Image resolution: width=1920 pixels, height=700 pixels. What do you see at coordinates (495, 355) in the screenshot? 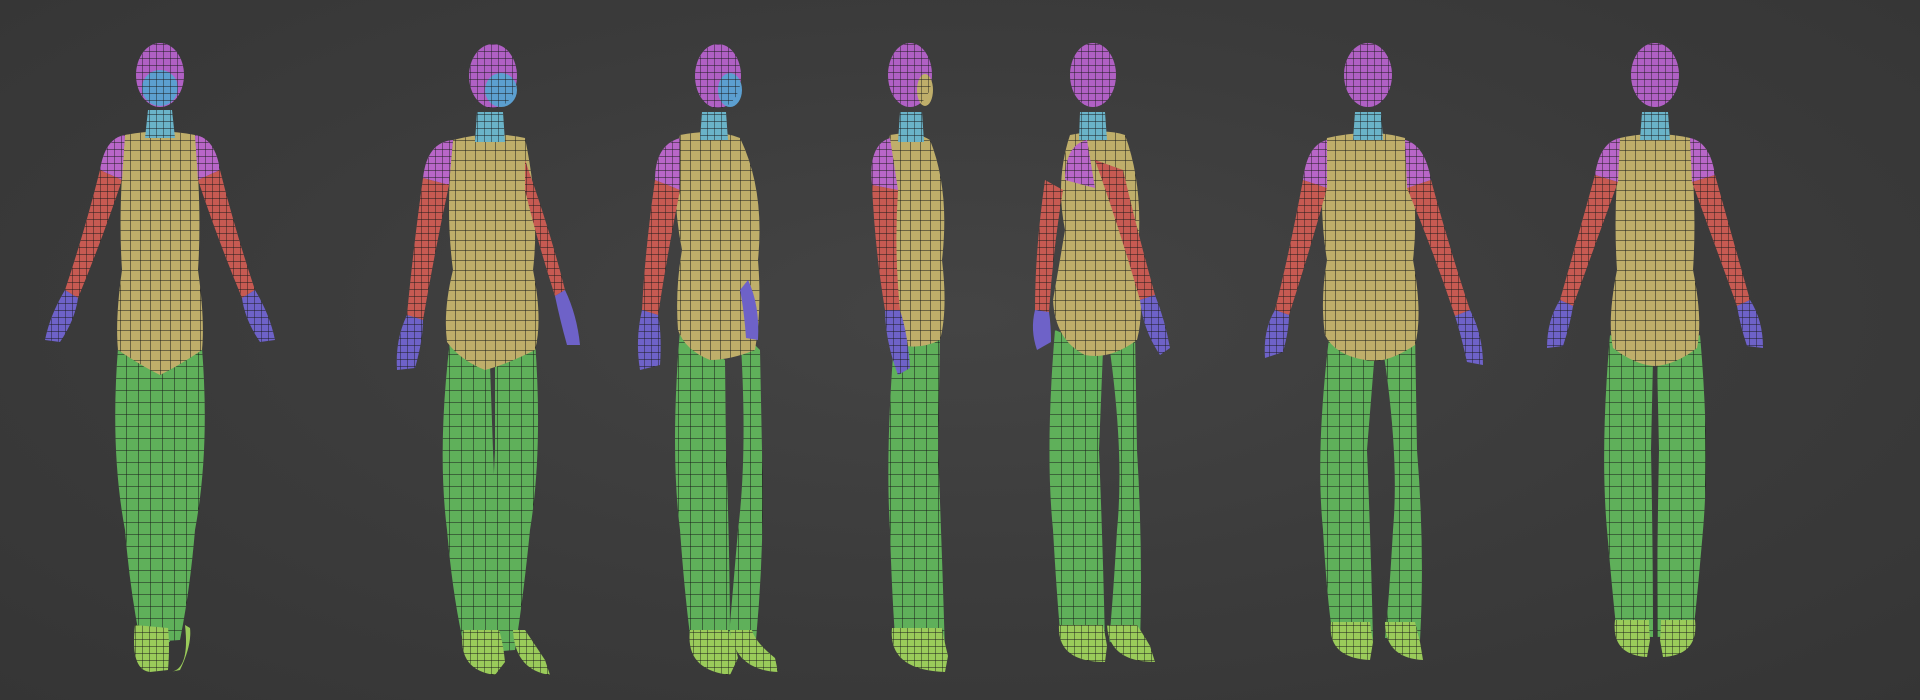
I see `mesh-figure-three-quarter-icon` at bounding box center [495, 355].